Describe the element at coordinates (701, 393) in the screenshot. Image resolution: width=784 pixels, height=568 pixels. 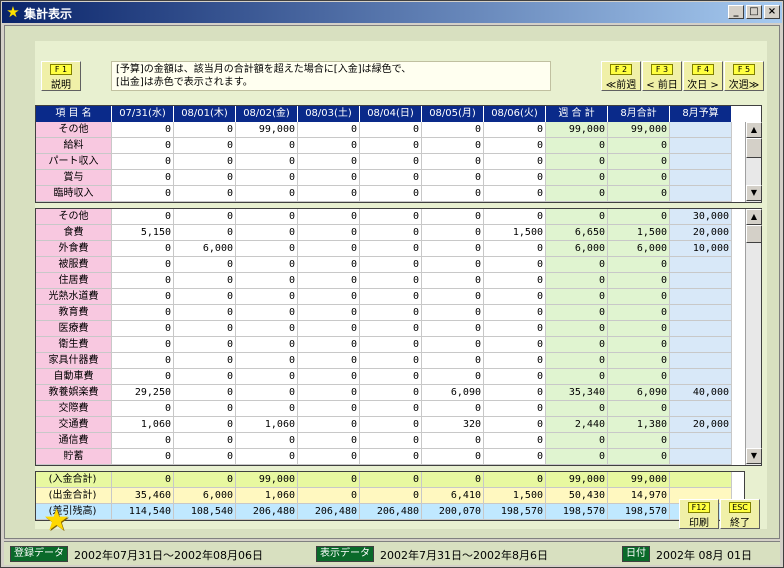
I see `amount-cell: 40,000` at that location.